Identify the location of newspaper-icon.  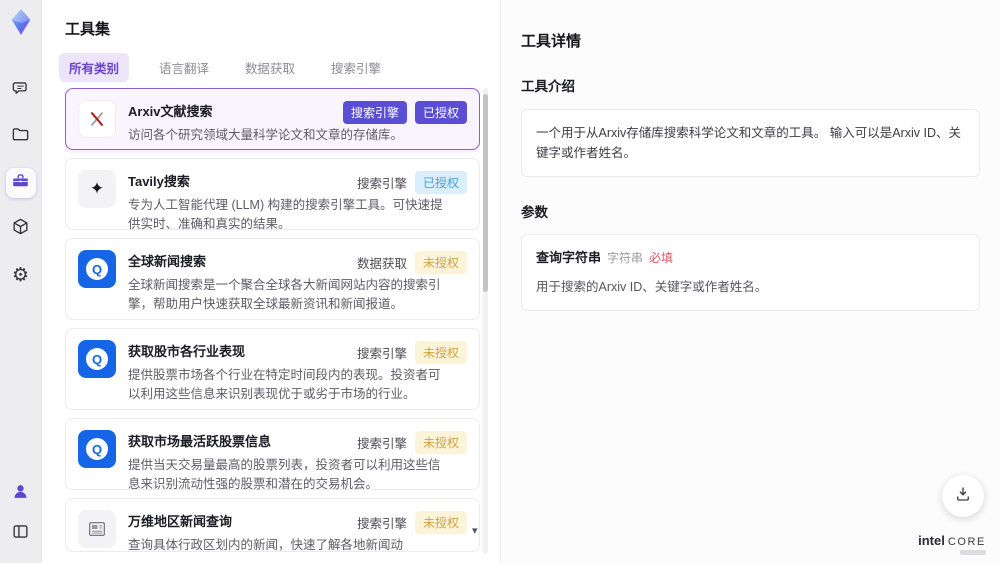
(97, 529).